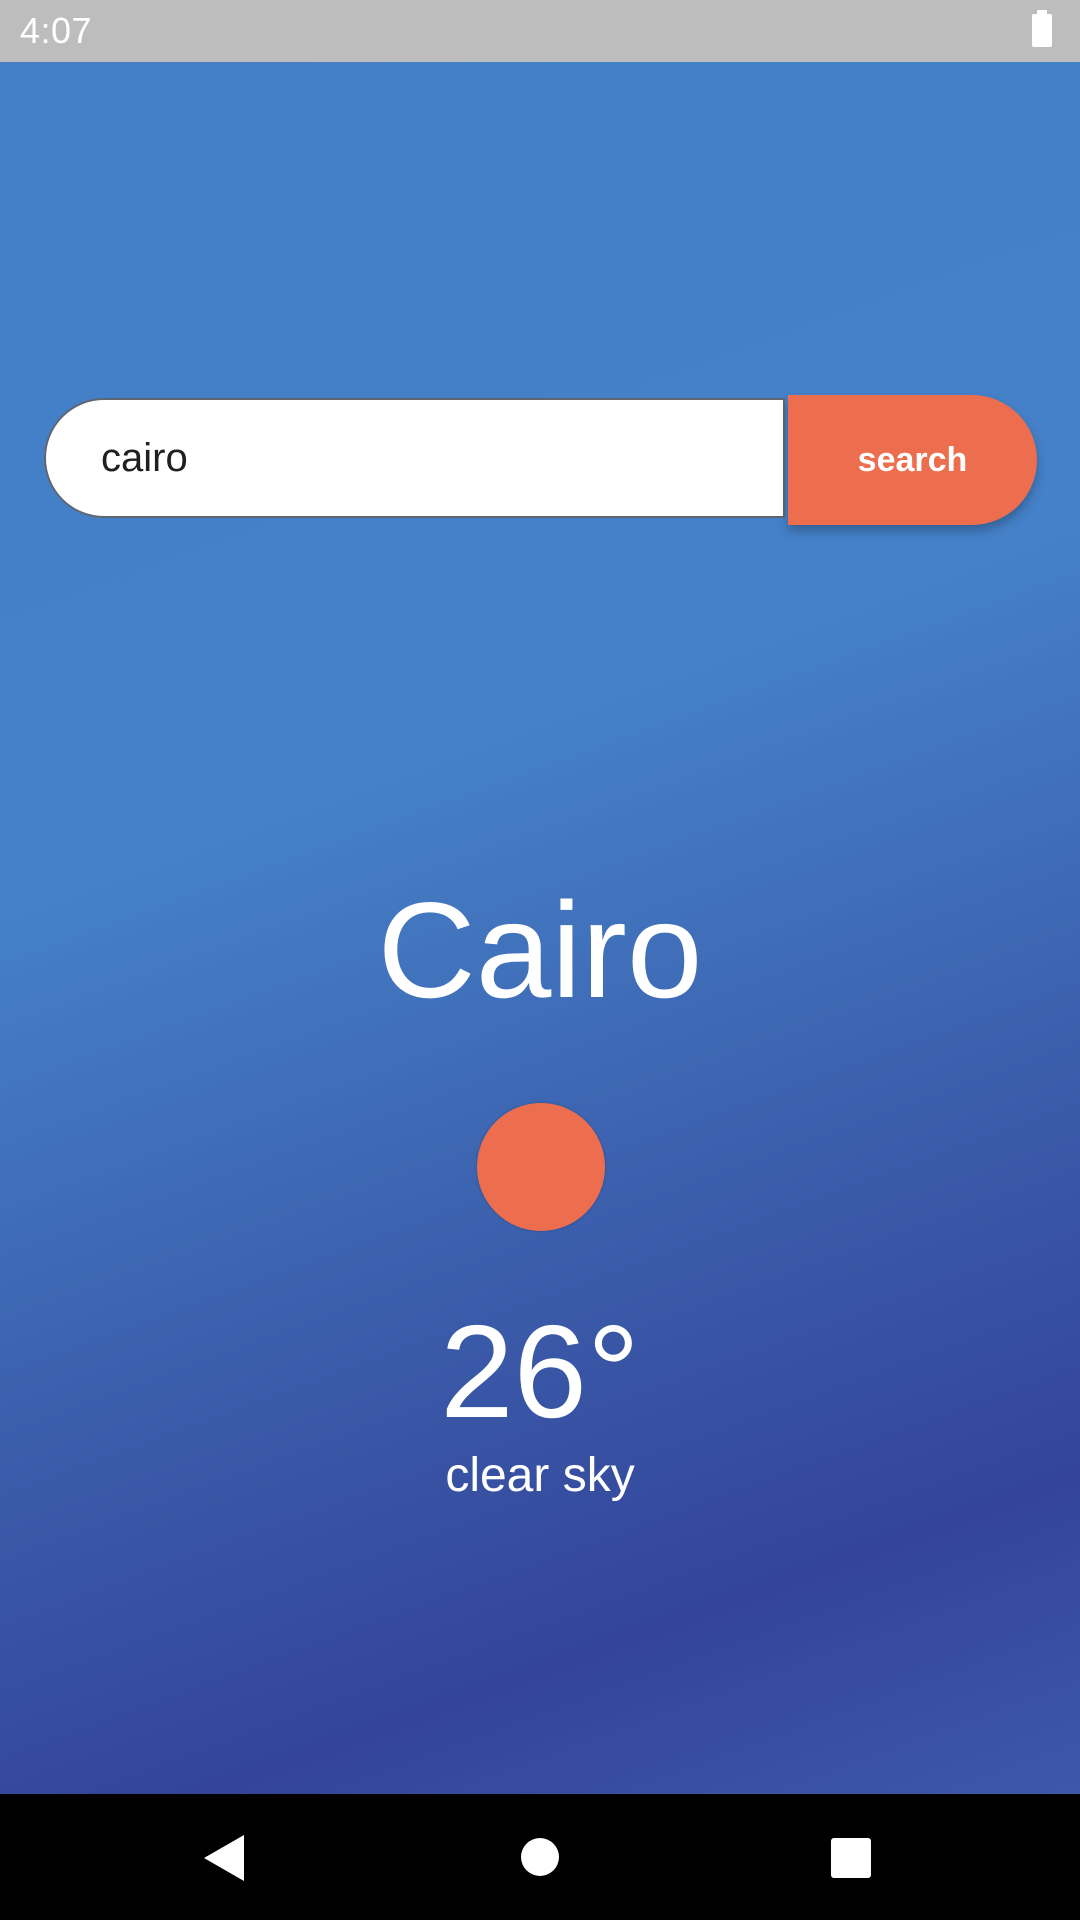 The height and width of the screenshot is (1920, 1080). I want to click on home-circle-icon, so click(540, 1857).